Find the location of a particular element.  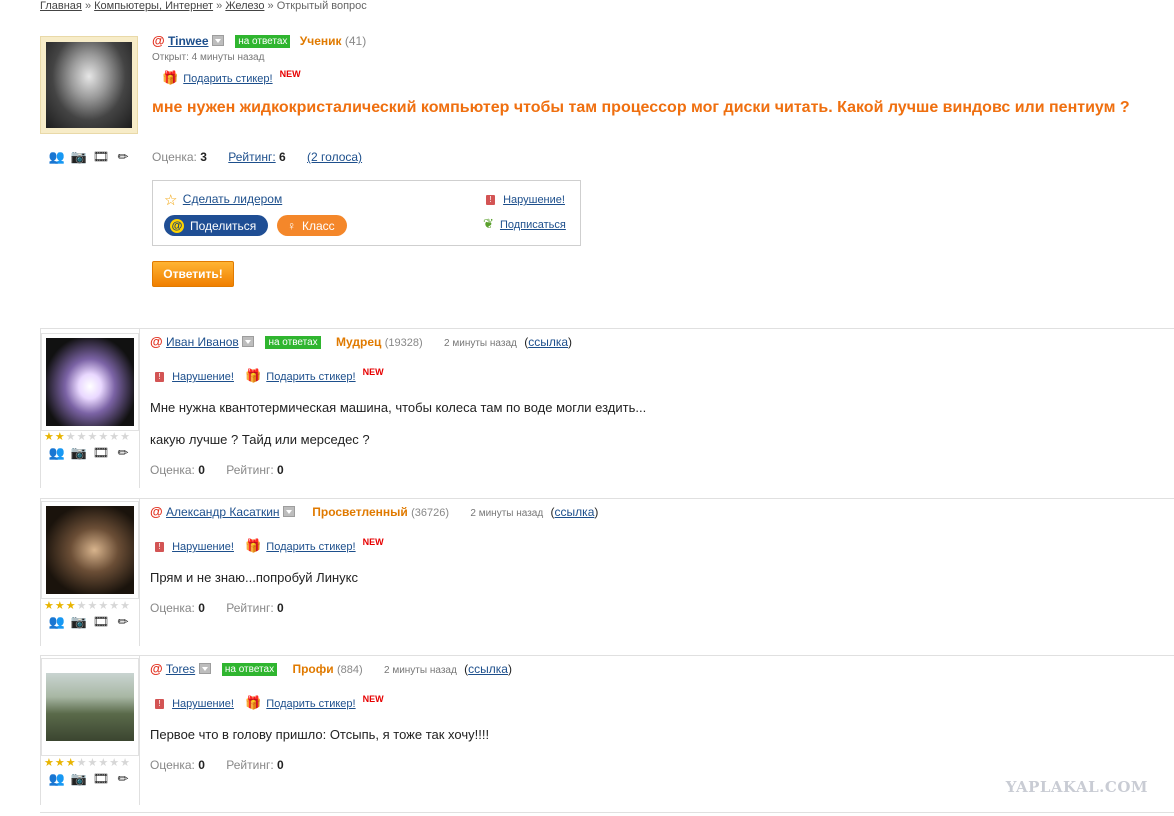

rating-link: Рейтинг: is located at coordinates (251, 157).